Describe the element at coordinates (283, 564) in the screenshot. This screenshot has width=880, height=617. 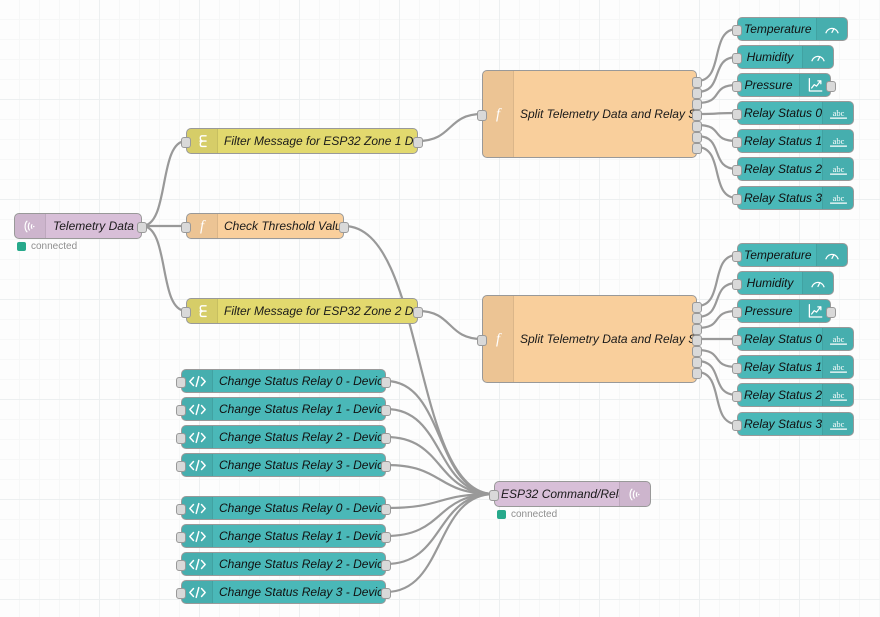
I see `node-change-status-6: Change Status Relay 2 - Device 2` at that location.